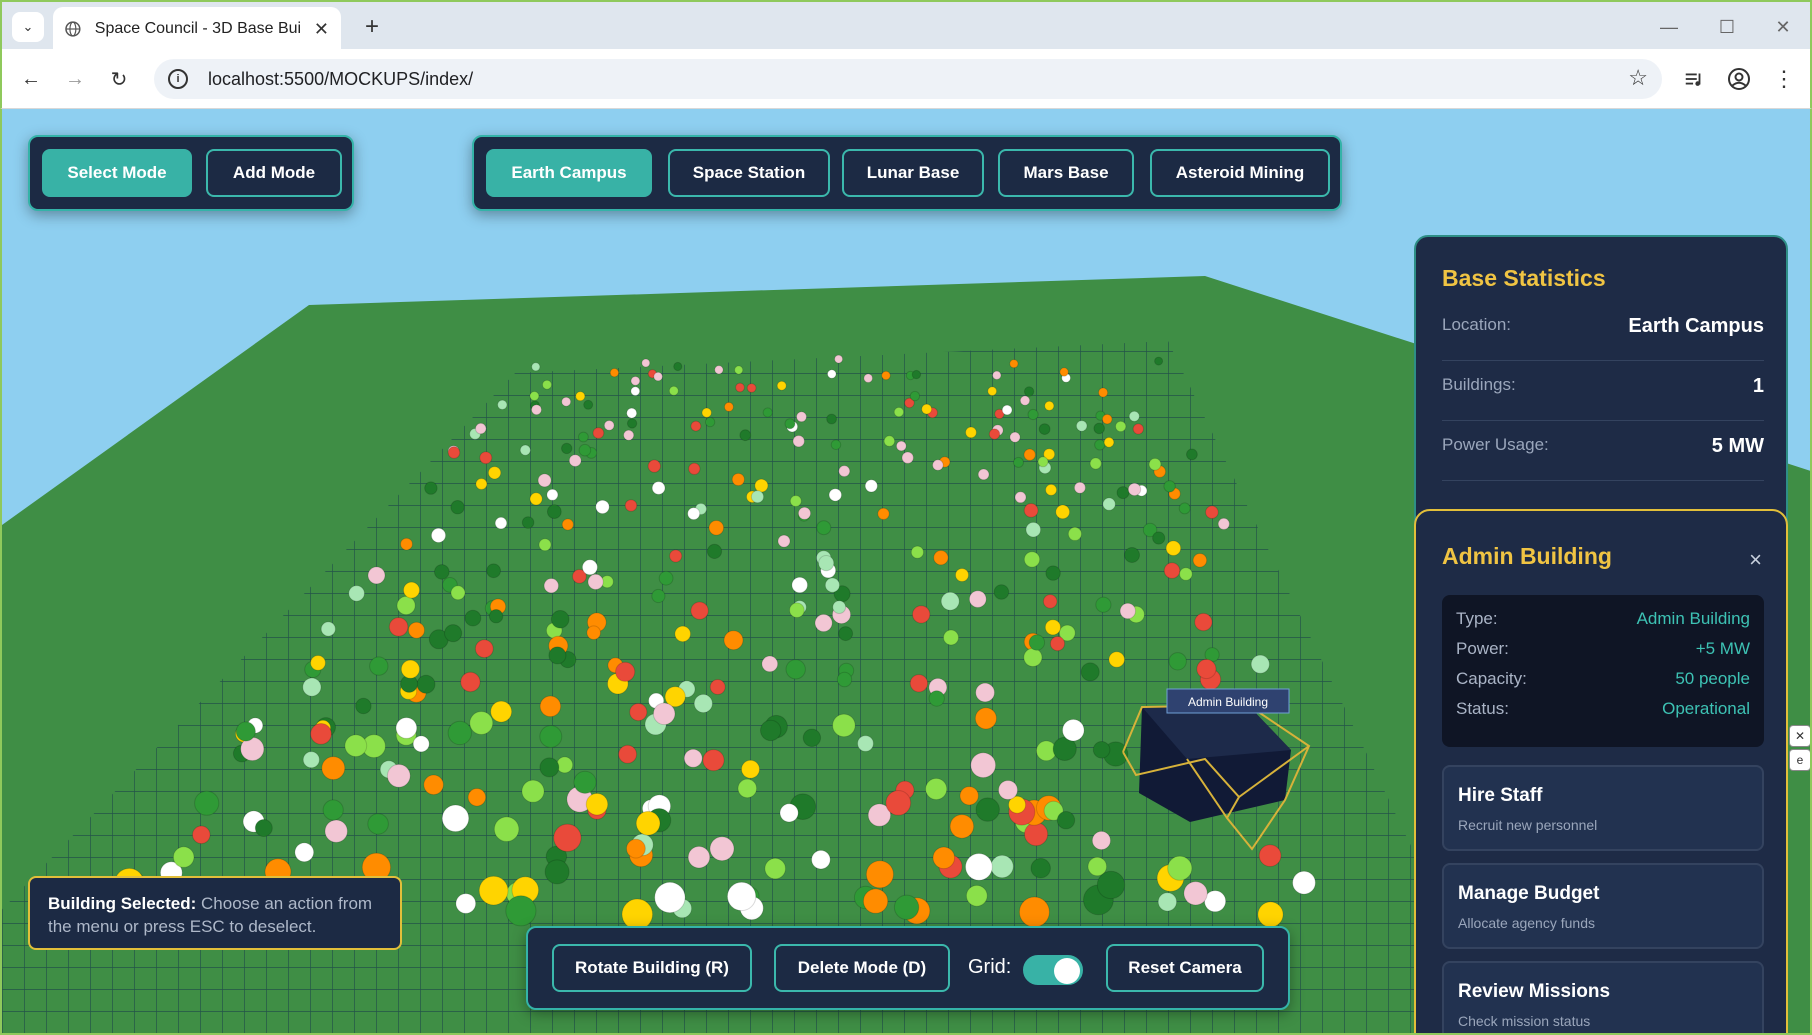 The height and width of the screenshot is (1035, 1812). What do you see at coordinates (1694, 79) in the screenshot?
I see `media-controls-icon` at bounding box center [1694, 79].